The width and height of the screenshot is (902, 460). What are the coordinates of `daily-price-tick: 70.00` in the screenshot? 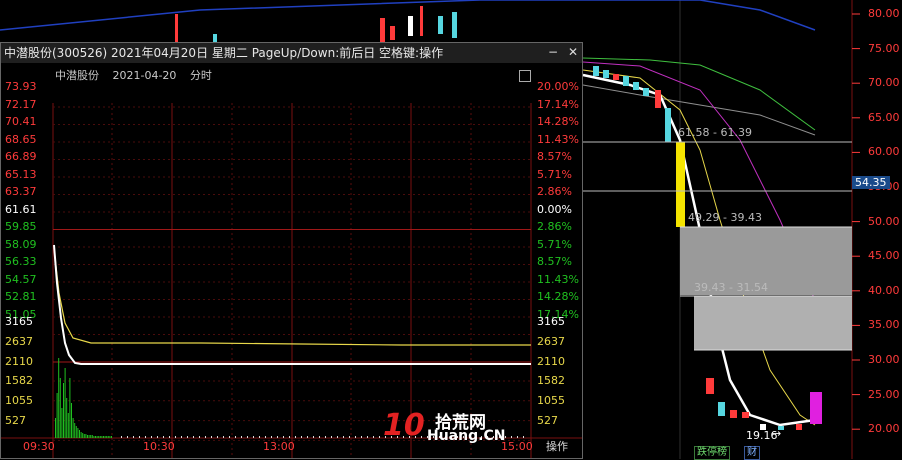 It's located at (884, 83).